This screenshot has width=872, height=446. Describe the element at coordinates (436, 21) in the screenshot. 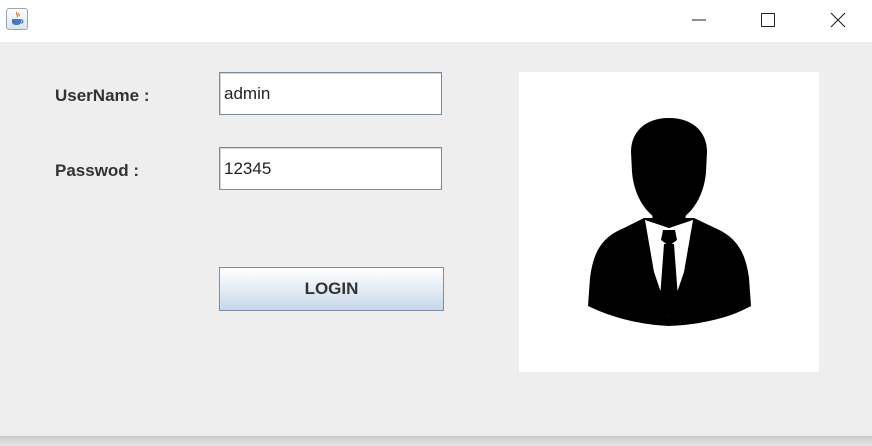

I see `title-bar` at that location.